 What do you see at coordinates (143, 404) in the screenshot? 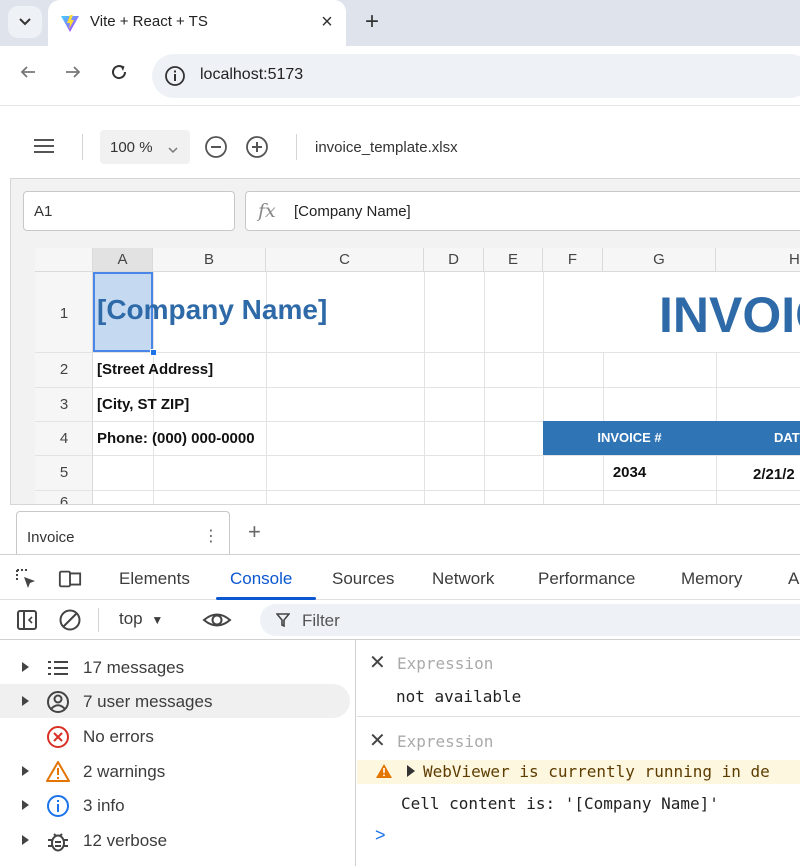
I see `cell-a3: [City, ST ZIP]` at bounding box center [143, 404].